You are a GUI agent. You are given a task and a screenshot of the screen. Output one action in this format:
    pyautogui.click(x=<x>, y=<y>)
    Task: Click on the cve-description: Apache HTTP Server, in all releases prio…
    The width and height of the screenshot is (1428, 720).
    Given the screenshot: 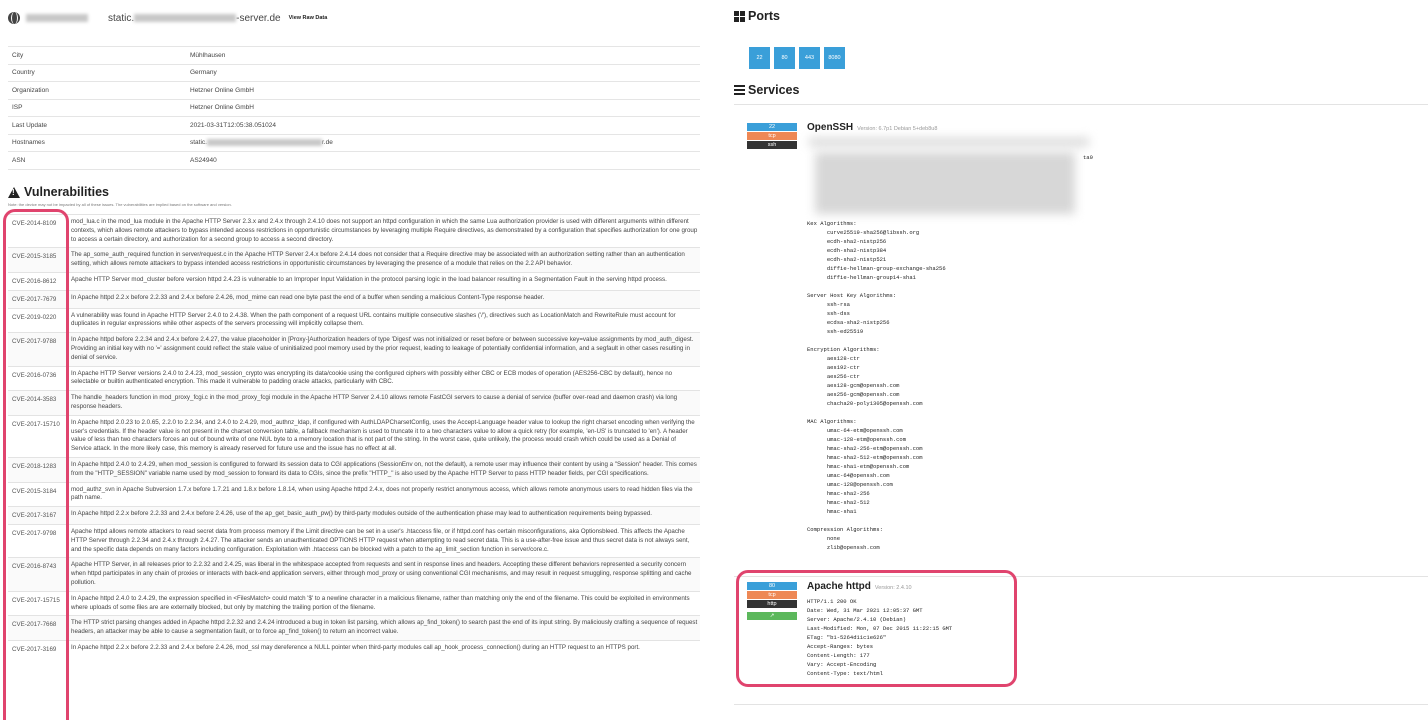 What is the action you would take?
    pyautogui.click(x=384, y=574)
    